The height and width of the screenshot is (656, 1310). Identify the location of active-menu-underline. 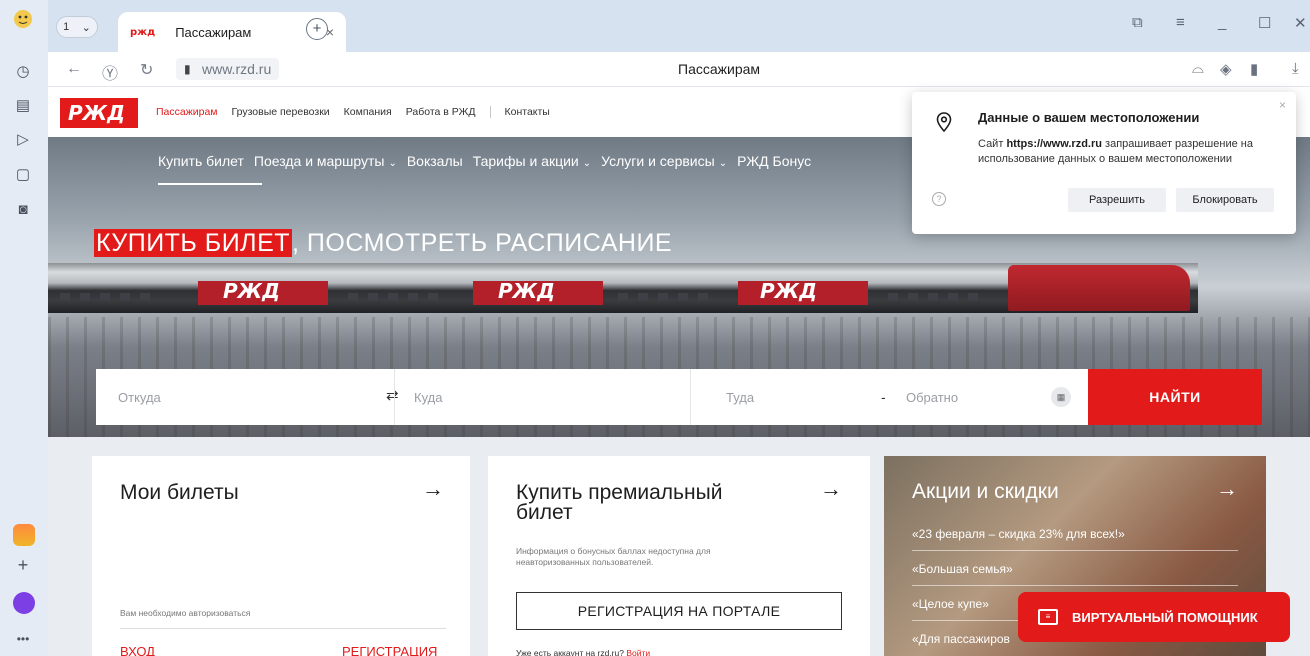
(210, 184).